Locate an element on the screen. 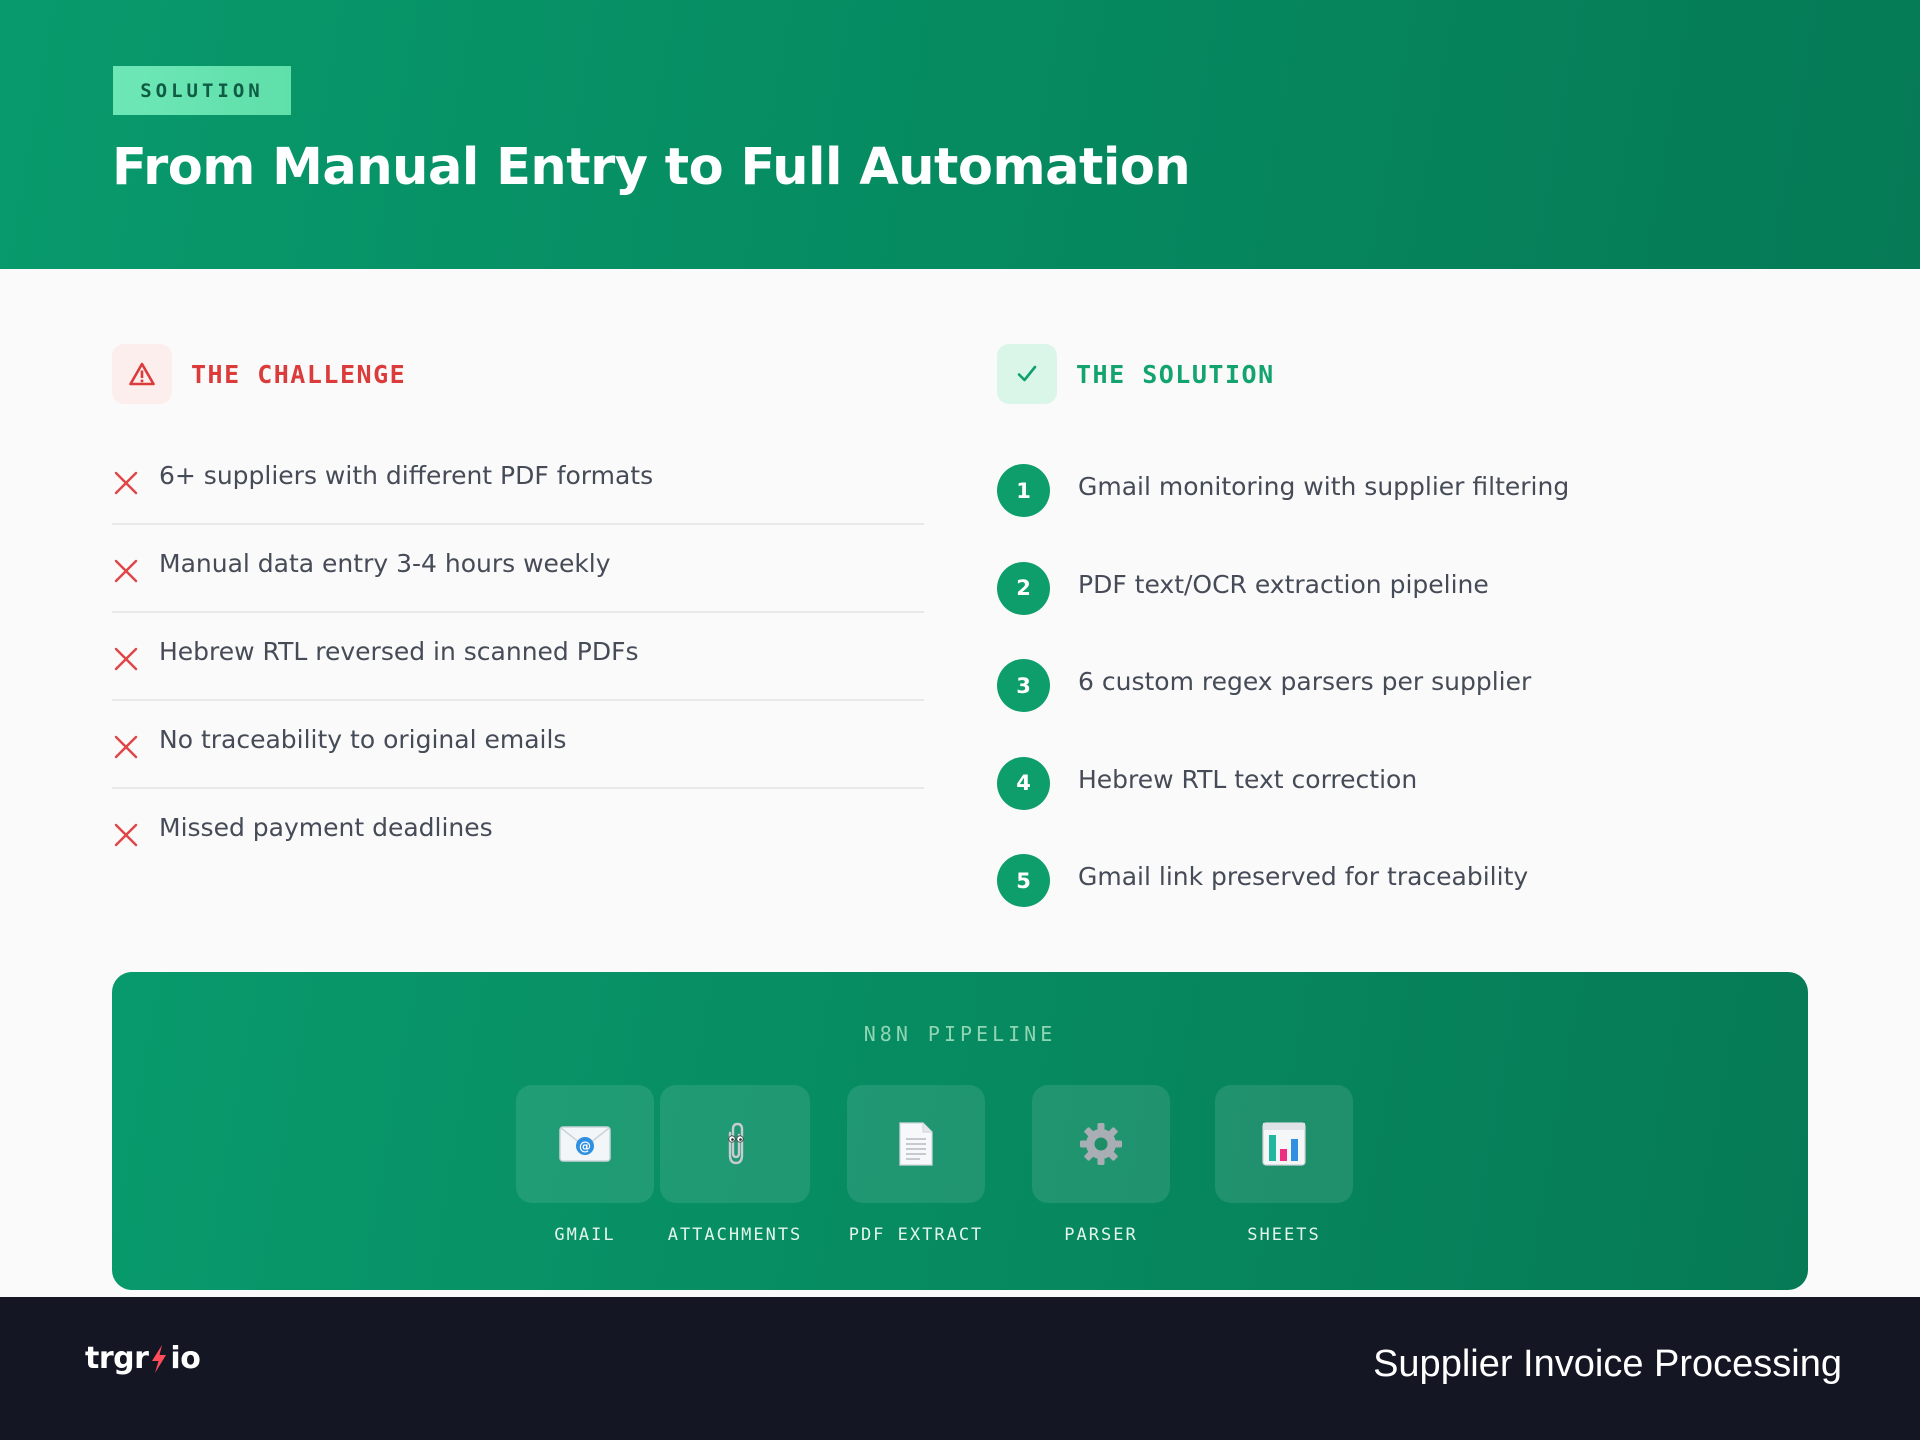 This screenshot has width=1920, height=1440. list-item: 3 6 custom regex parsers per supplier is located at coordinates (1283, 708).